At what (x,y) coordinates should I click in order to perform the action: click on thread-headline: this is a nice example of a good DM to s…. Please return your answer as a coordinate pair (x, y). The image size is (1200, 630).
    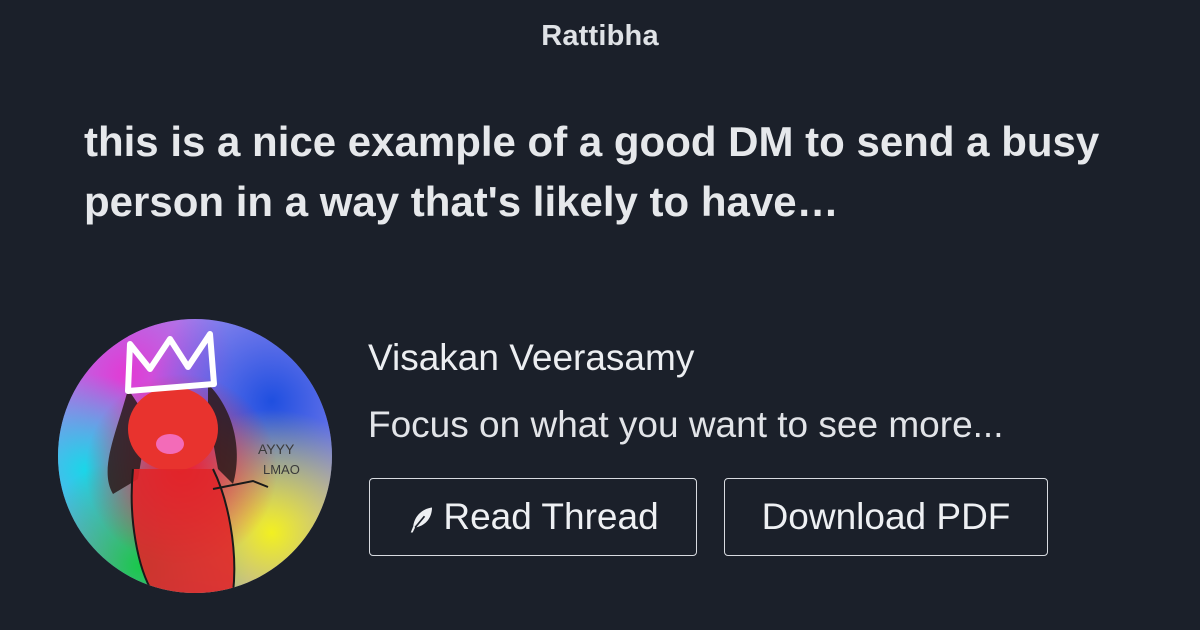
    Looking at the image, I should click on (592, 171).